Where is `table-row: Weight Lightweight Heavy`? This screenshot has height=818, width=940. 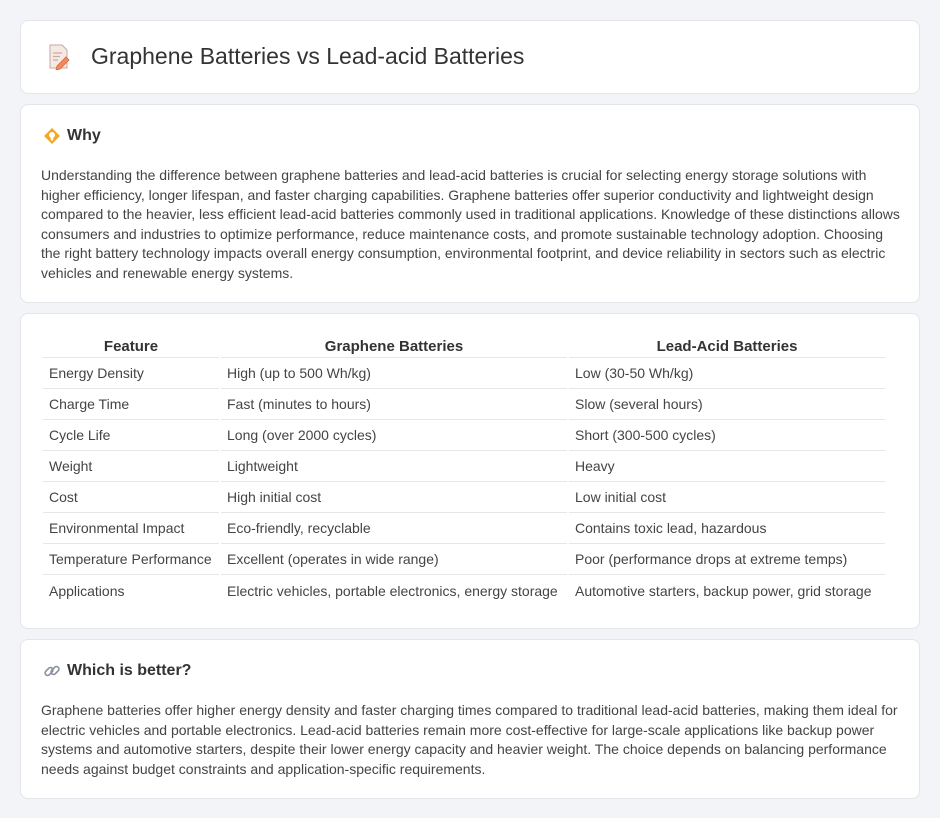 table-row: Weight Lightweight Heavy is located at coordinates (464, 466).